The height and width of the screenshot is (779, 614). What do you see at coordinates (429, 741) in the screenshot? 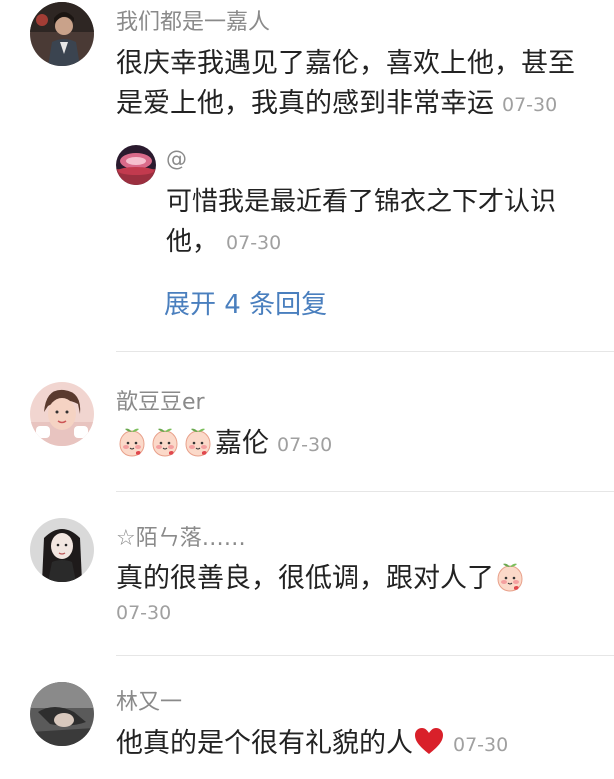
I see `red-heart-icon` at bounding box center [429, 741].